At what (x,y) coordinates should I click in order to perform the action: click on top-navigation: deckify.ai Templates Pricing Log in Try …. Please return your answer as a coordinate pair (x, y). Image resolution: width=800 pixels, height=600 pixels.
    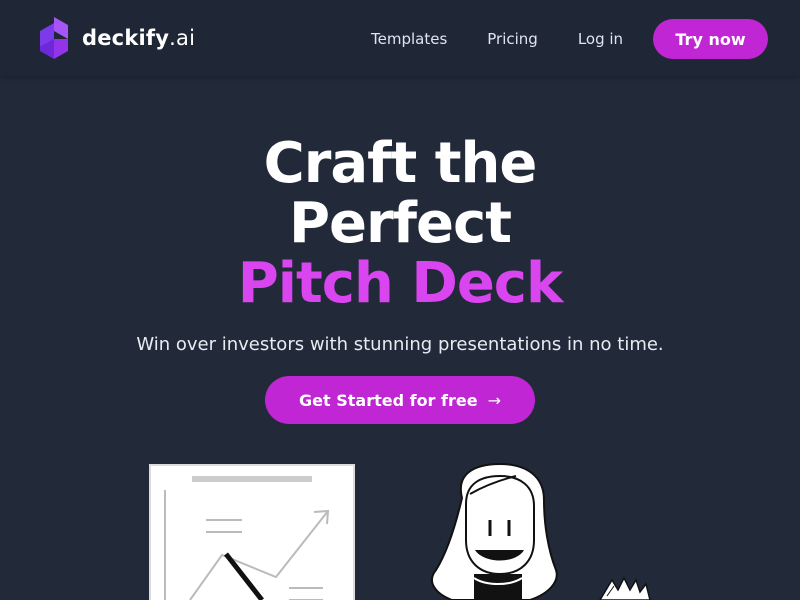
    Looking at the image, I should click on (400, 38).